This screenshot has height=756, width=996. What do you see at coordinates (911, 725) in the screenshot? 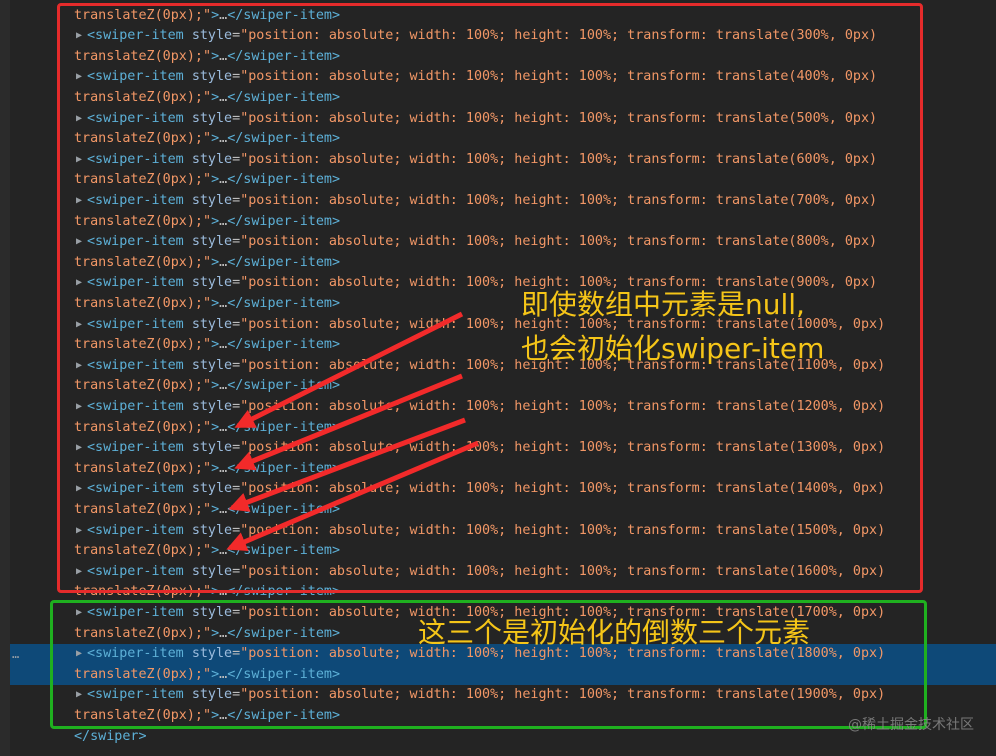
I see `watermark: @稀土掘金技术社区` at bounding box center [911, 725].